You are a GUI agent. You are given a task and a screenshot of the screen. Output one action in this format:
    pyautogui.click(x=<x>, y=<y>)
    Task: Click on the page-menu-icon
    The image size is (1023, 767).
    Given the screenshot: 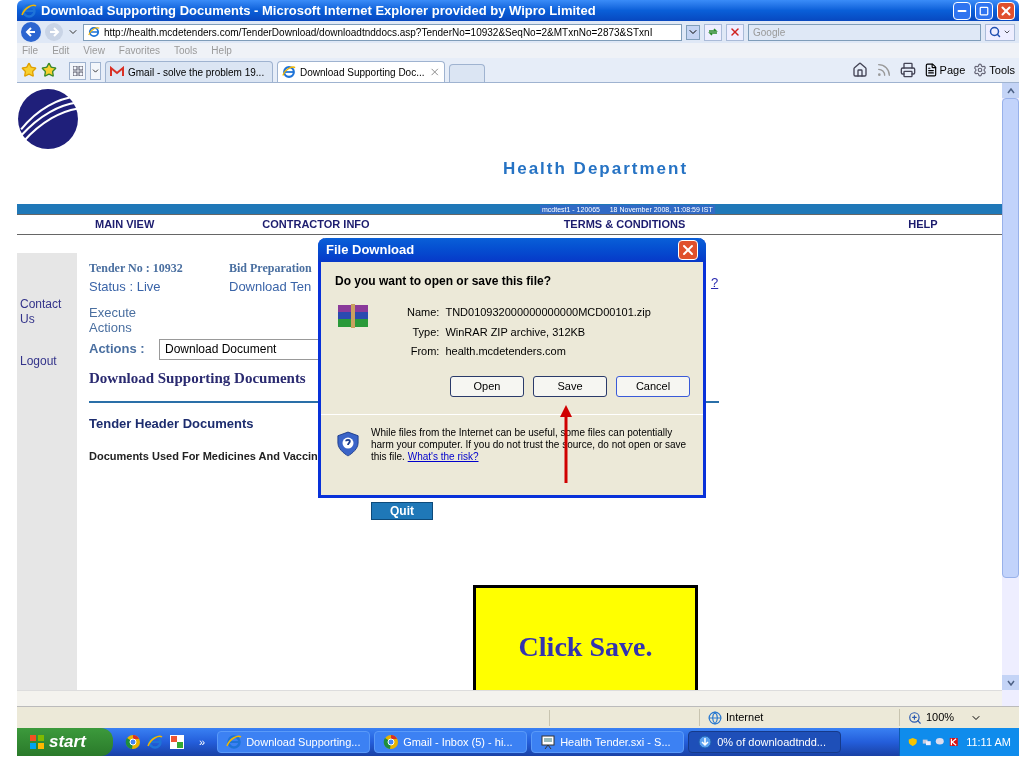 What is the action you would take?
    pyautogui.click(x=930, y=69)
    